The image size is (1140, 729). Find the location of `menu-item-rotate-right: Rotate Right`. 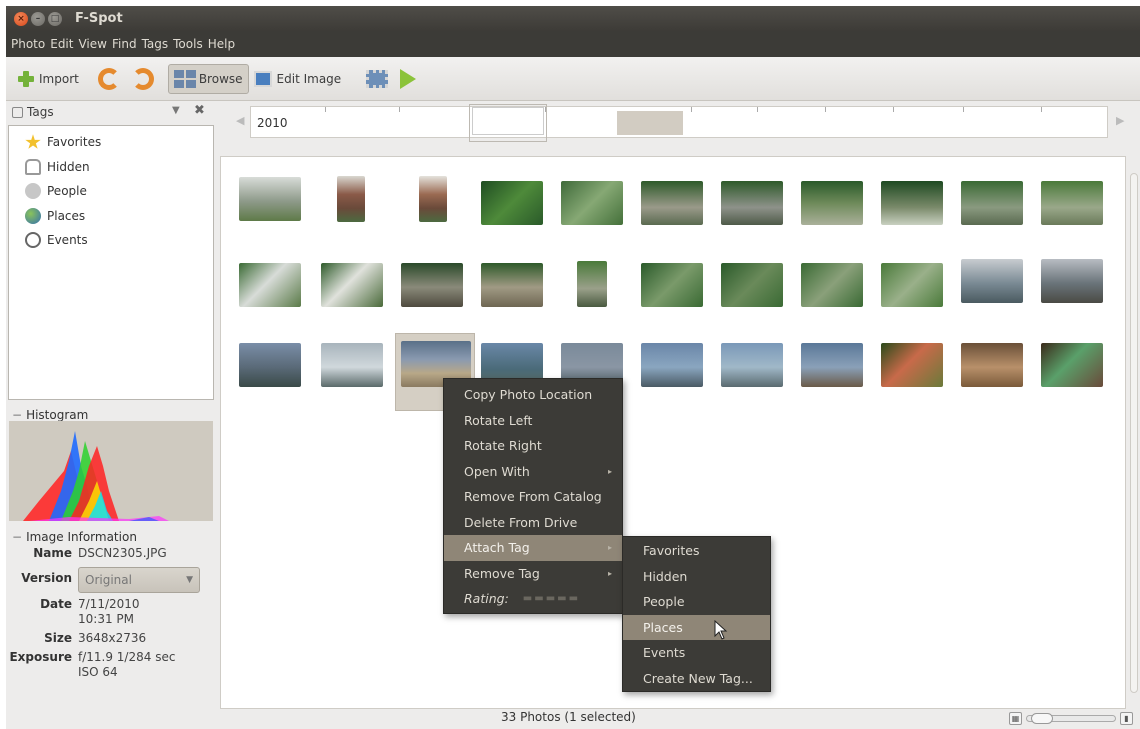

menu-item-rotate-right: Rotate Right is located at coordinates (533, 446).